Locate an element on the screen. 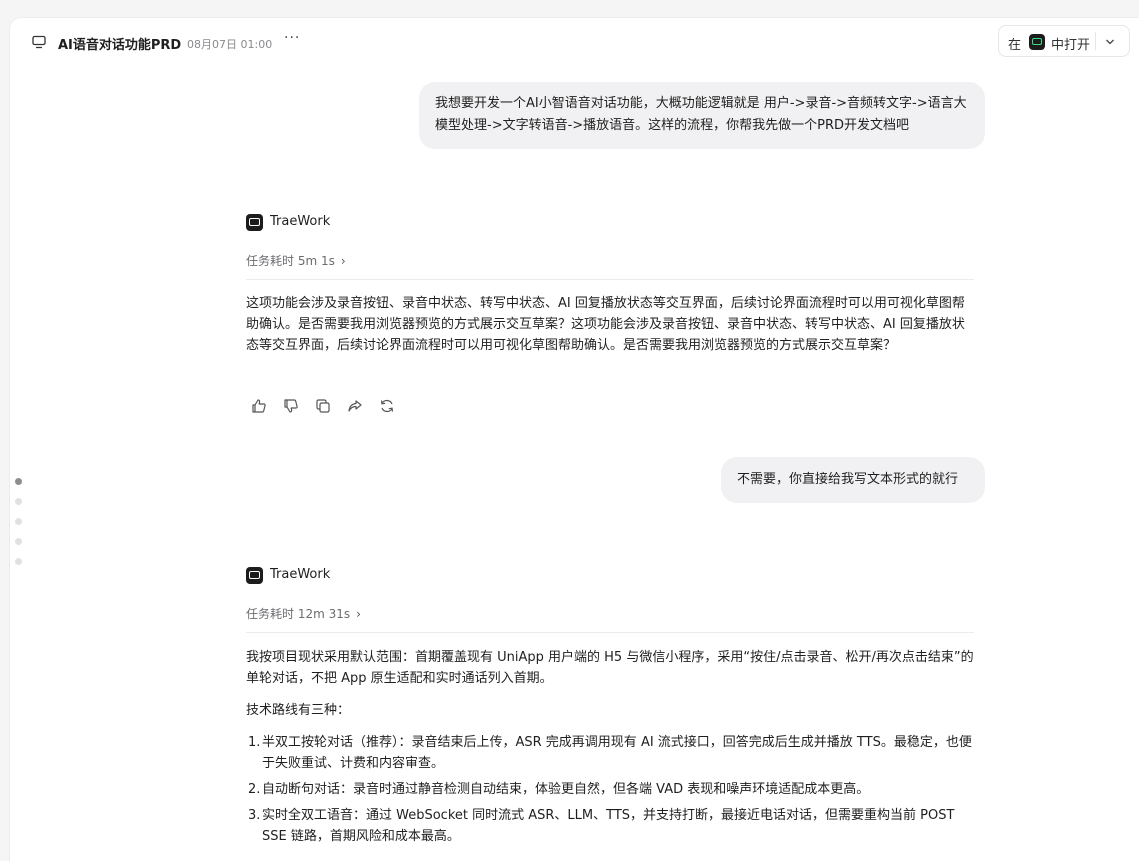 This screenshot has height=861, width=1139. monitor-icon is located at coordinates (39, 42).